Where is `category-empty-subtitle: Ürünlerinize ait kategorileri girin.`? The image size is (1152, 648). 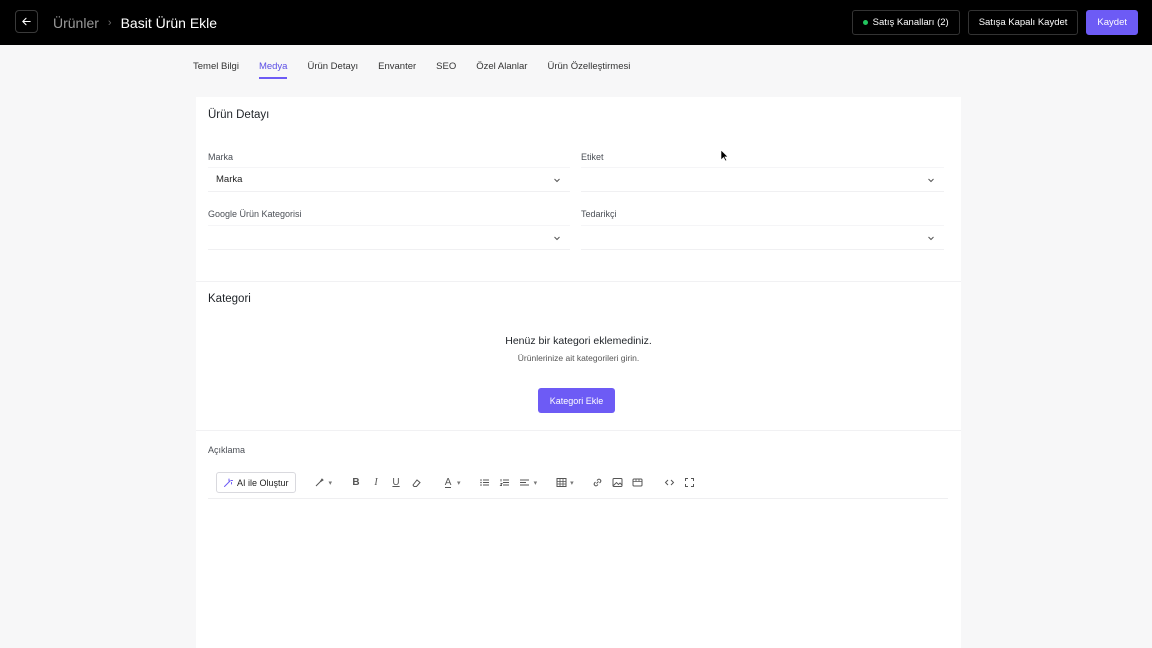
category-empty-subtitle: Ürünlerinize ait kategorileri girin. is located at coordinates (578, 358).